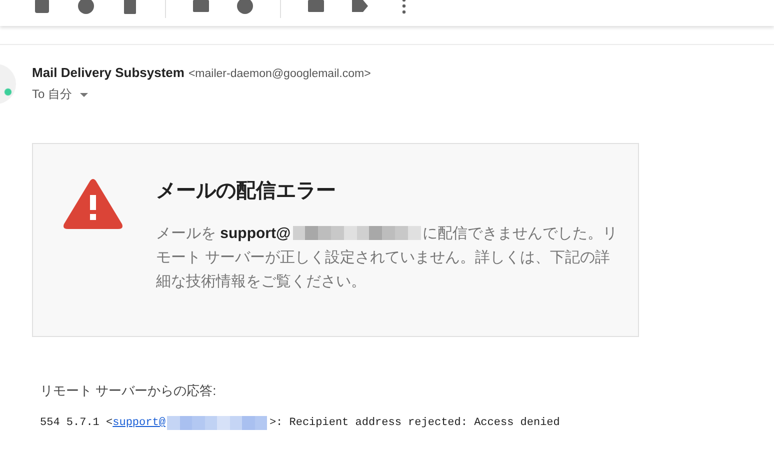 The height and width of the screenshot is (468, 774). Describe the element at coordinates (246, 191) in the screenshot. I see `error-title: メールの配信エラー` at that location.